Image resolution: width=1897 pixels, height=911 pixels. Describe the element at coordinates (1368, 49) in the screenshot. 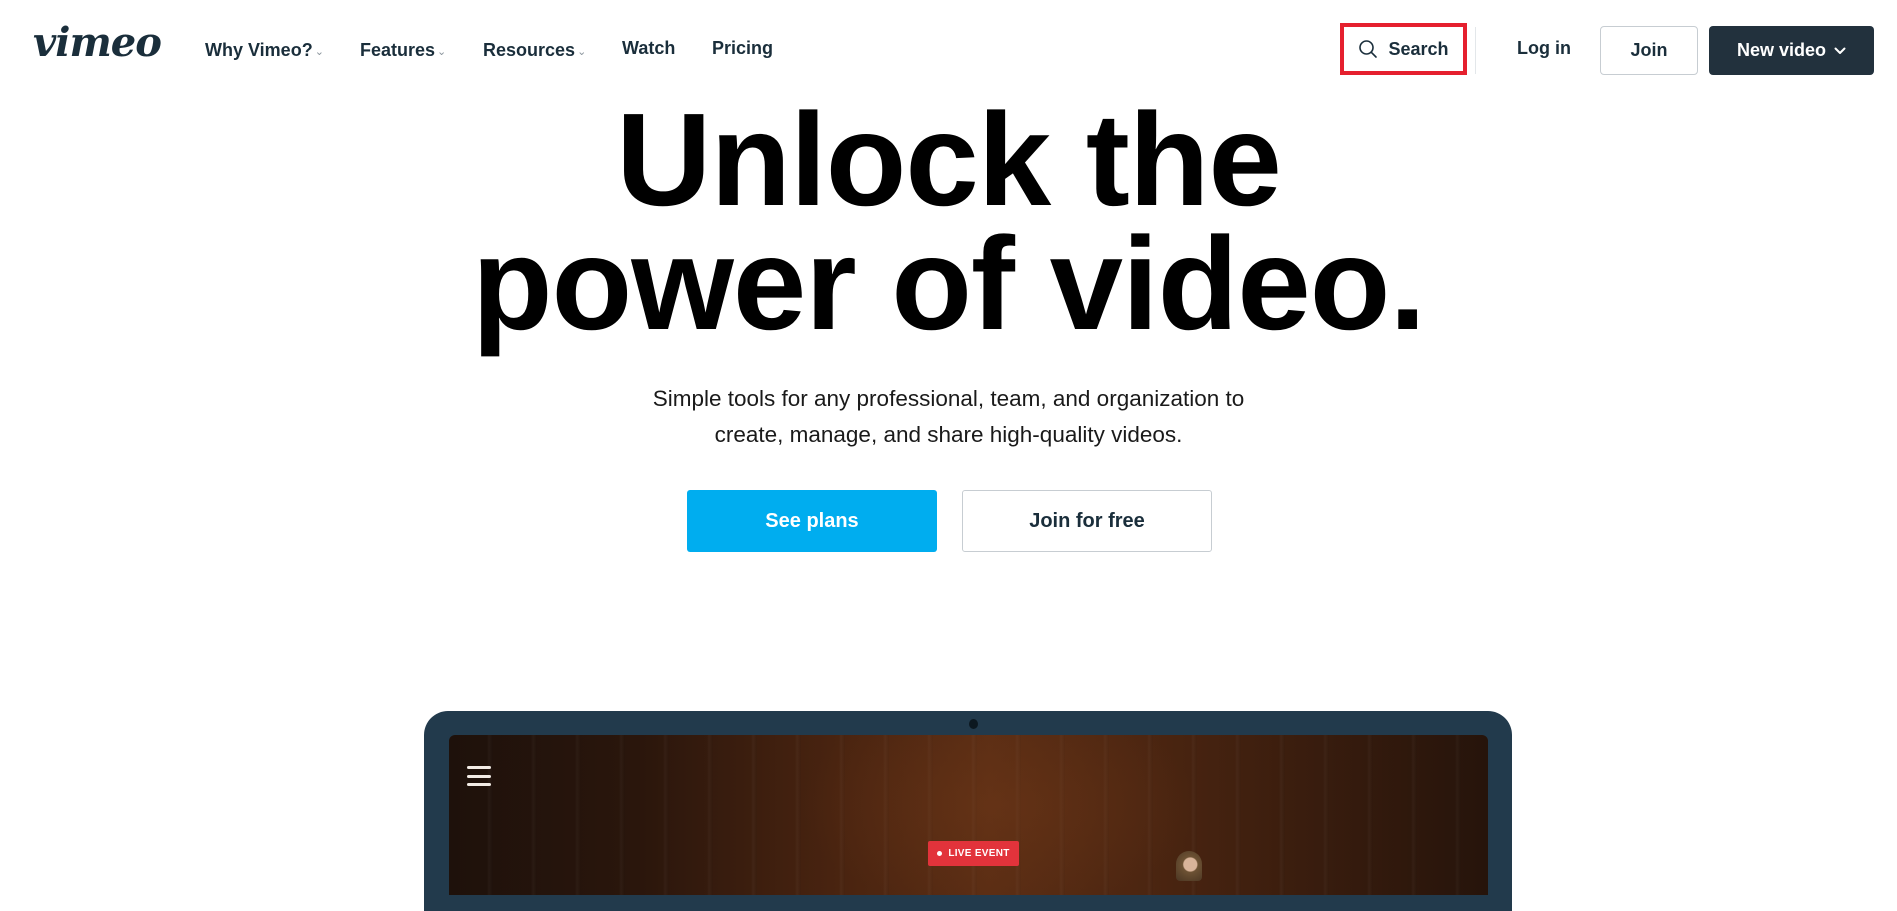

I see `search-icon` at that location.